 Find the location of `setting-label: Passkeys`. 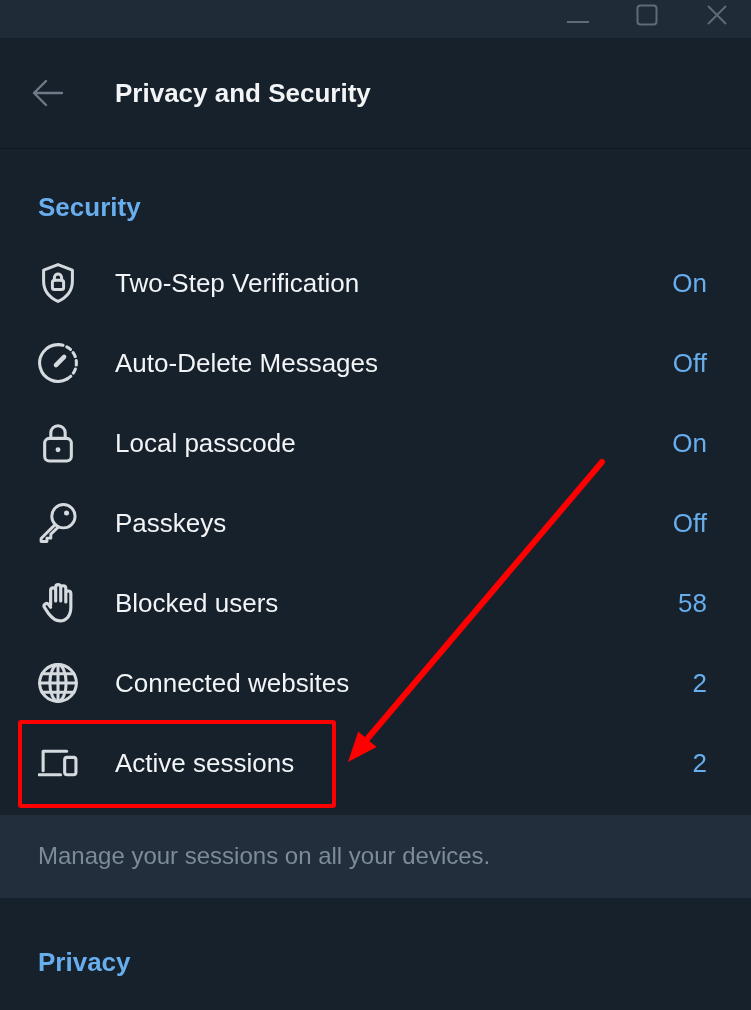

setting-label: Passkeys is located at coordinates (171, 523).